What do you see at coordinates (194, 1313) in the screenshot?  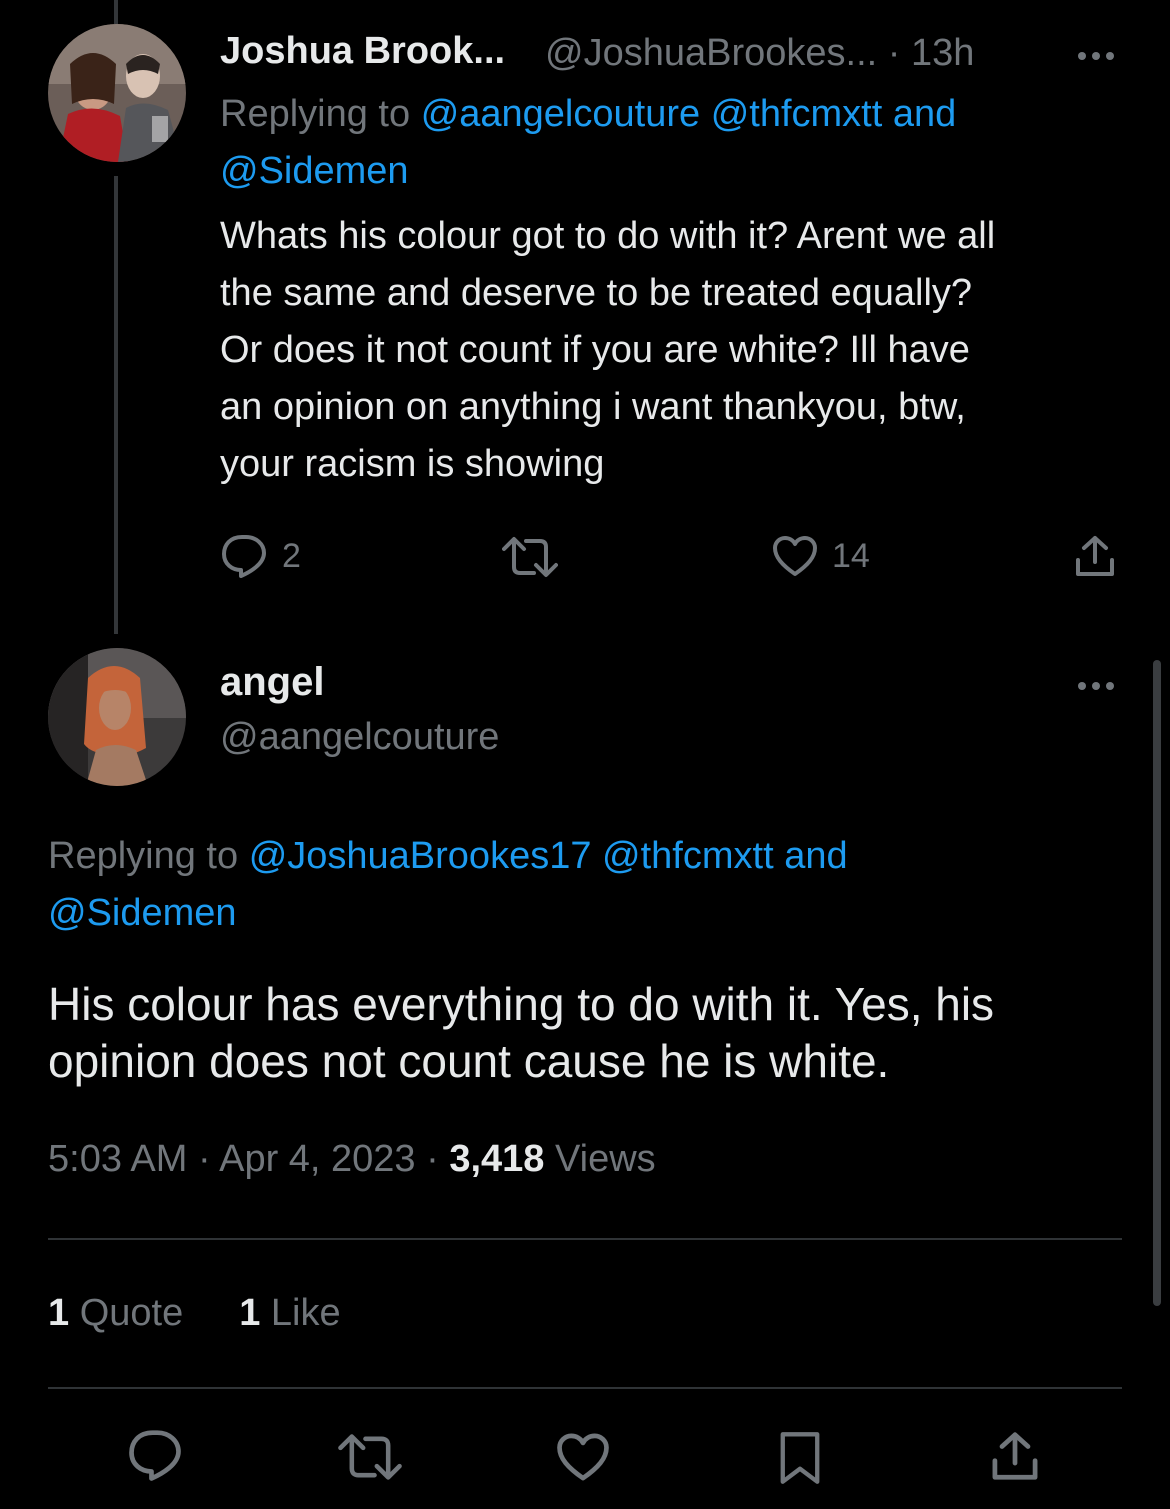 I see `engagement-stats: 1 Quote 1 Like` at bounding box center [194, 1313].